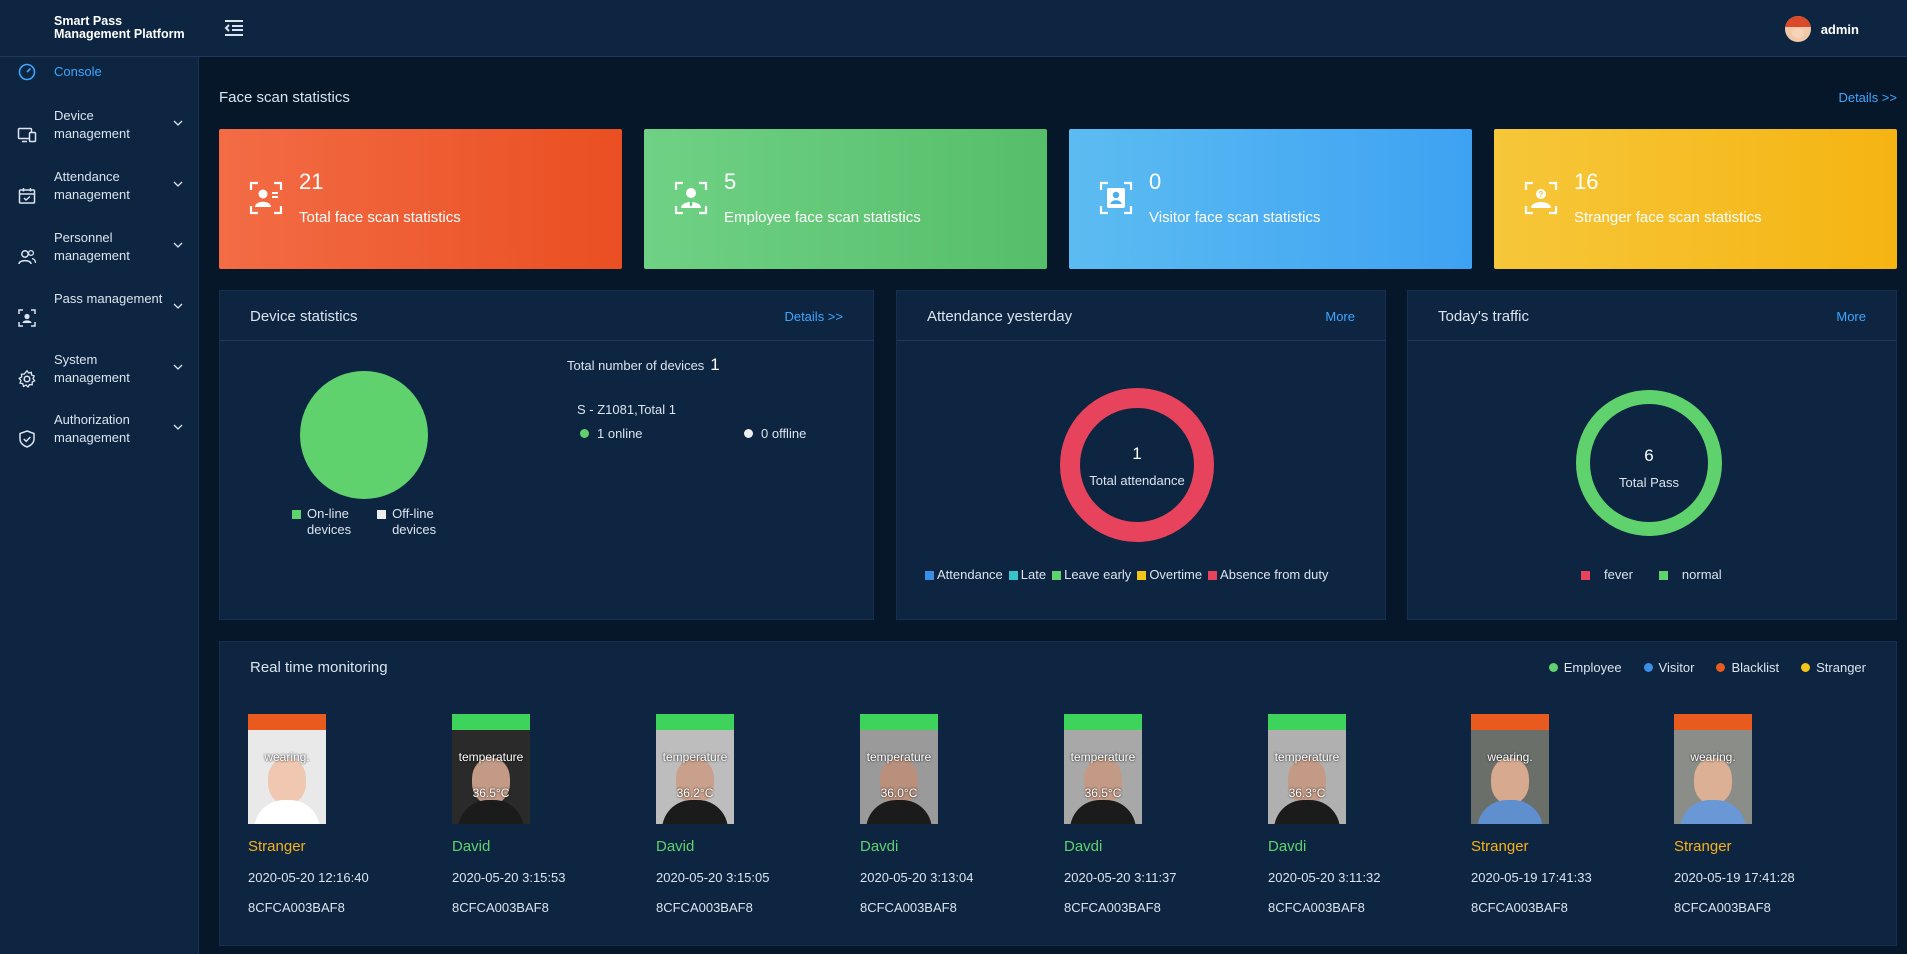 The width and height of the screenshot is (1907, 954). I want to click on legend-attendance: Attendance, so click(964, 574).